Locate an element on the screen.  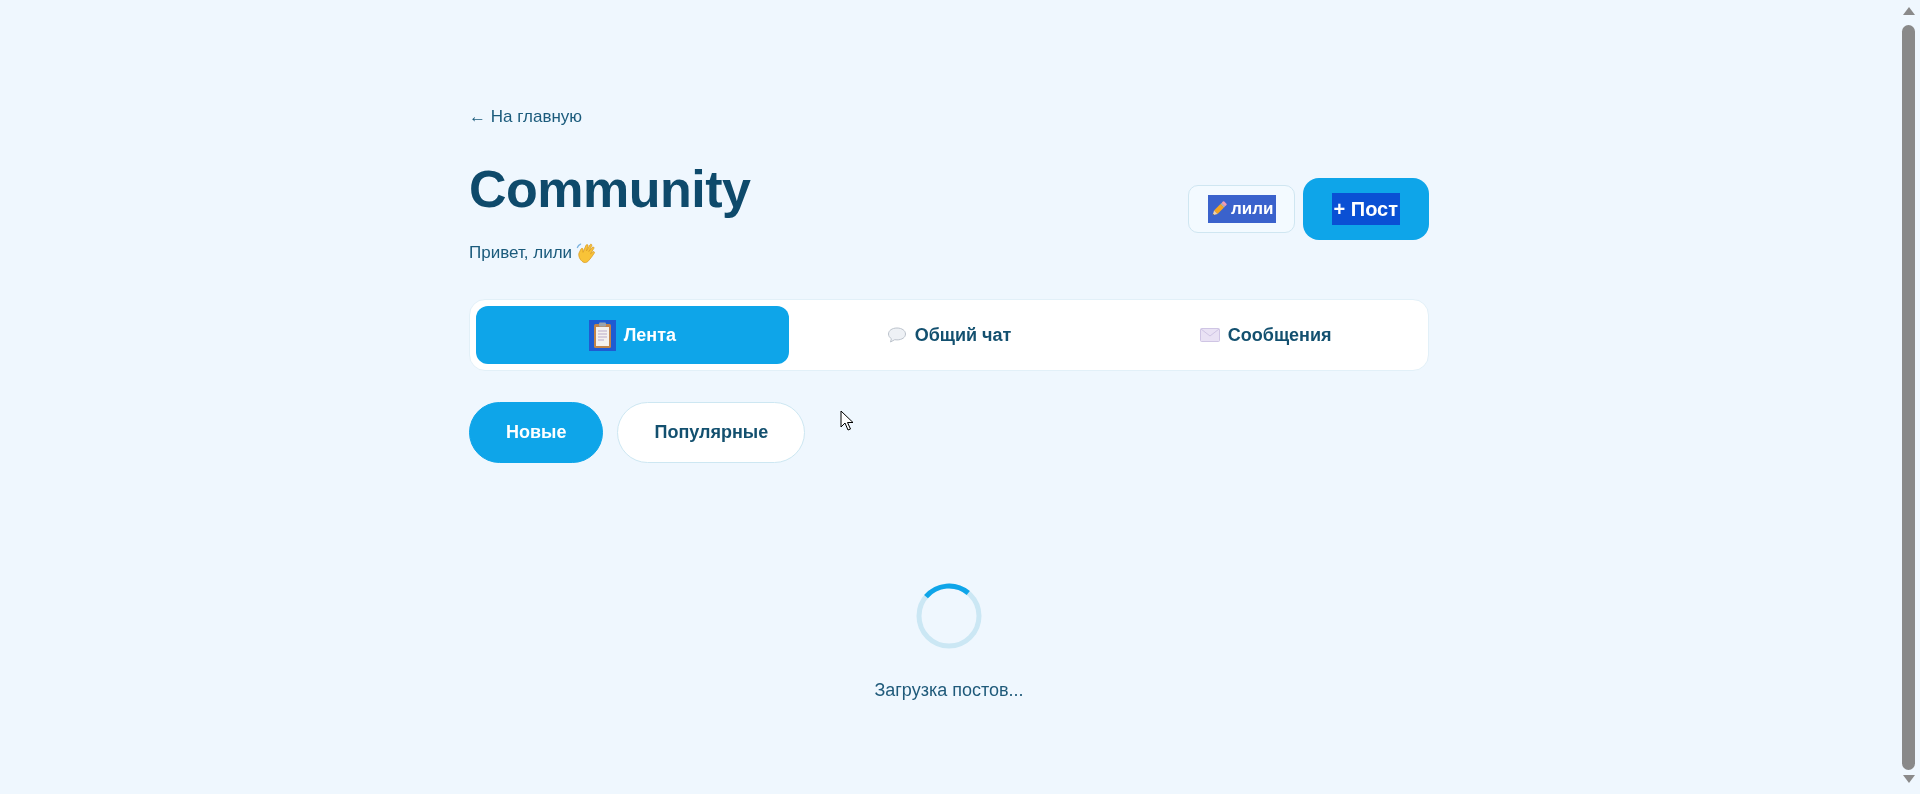
filter-button: Популярные is located at coordinates (711, 432).